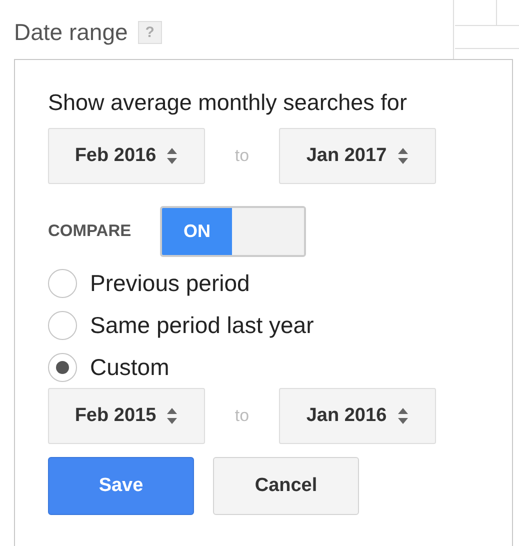 This screenshot has height=546, width=519. I want to click on month-select: Feb 2016, so click(126, 156).